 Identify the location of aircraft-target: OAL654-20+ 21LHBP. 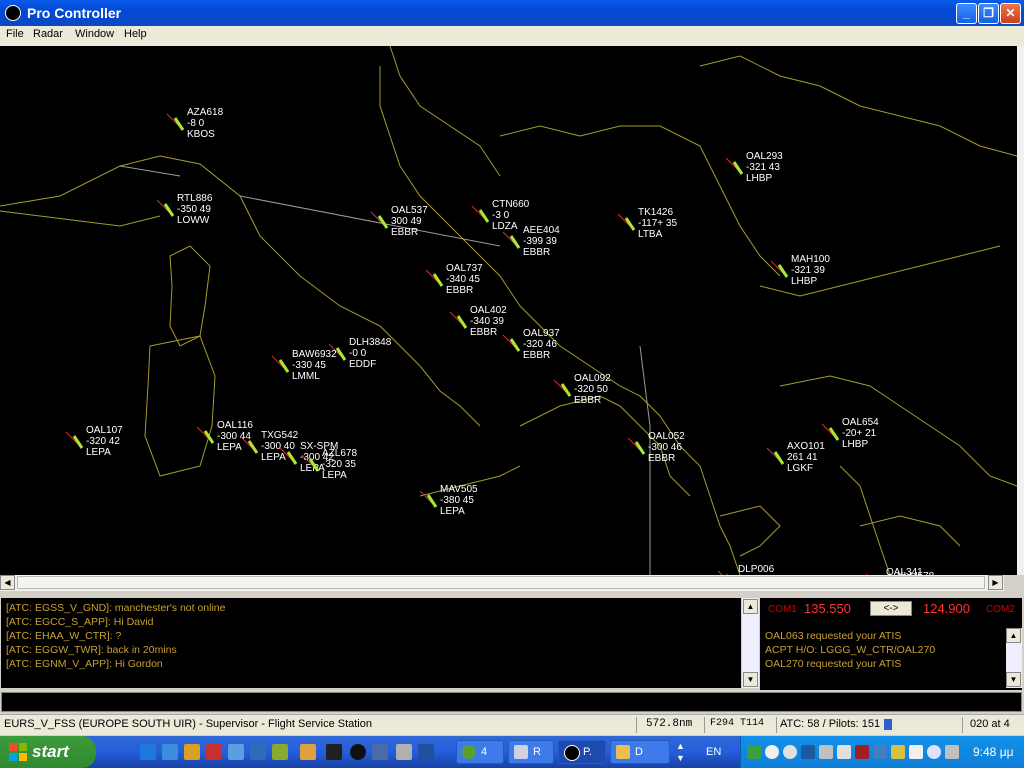
(850, 433).